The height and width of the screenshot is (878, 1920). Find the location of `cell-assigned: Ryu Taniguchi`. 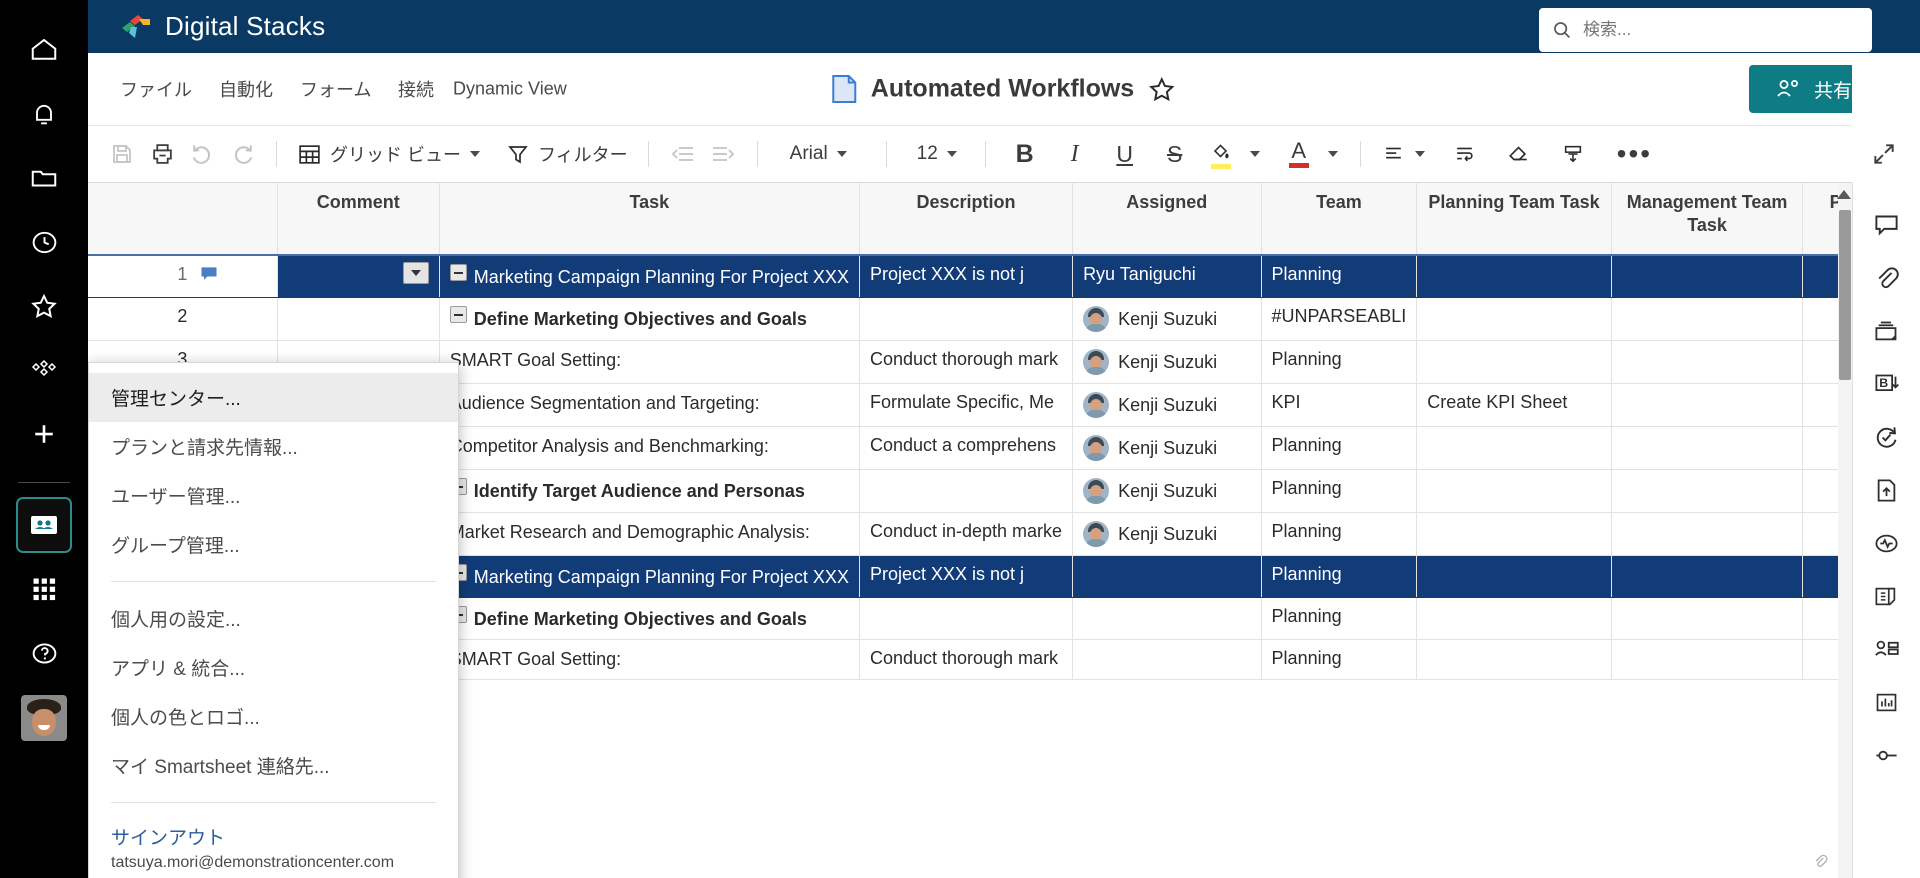

cell-assigned: Ryu Taniguchi is located at coordinates (1167, 277).